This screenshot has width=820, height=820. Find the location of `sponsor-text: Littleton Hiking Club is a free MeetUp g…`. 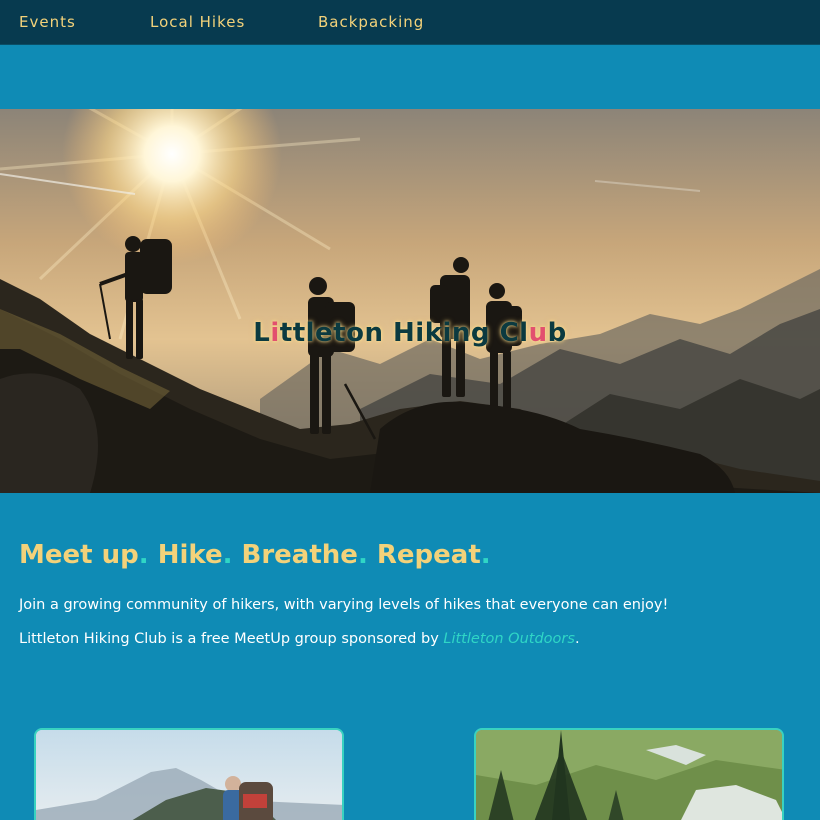

sponsor-text: Littleton Hiking Club is a free MeetUp g… is located at coordinates (299, 639).